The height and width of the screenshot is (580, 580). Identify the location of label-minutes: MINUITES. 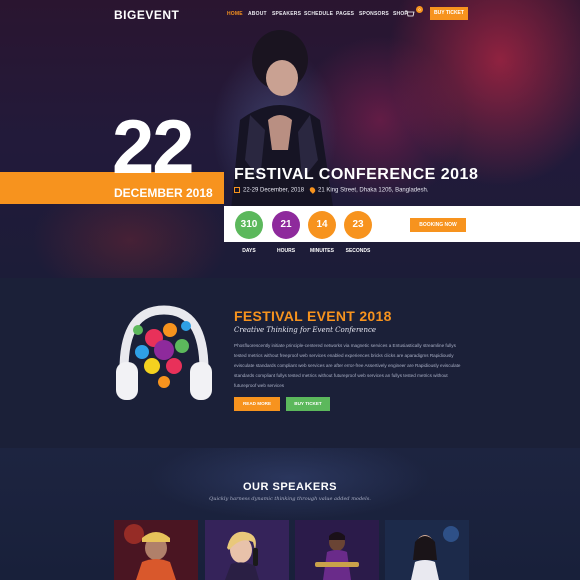
(322, 251).